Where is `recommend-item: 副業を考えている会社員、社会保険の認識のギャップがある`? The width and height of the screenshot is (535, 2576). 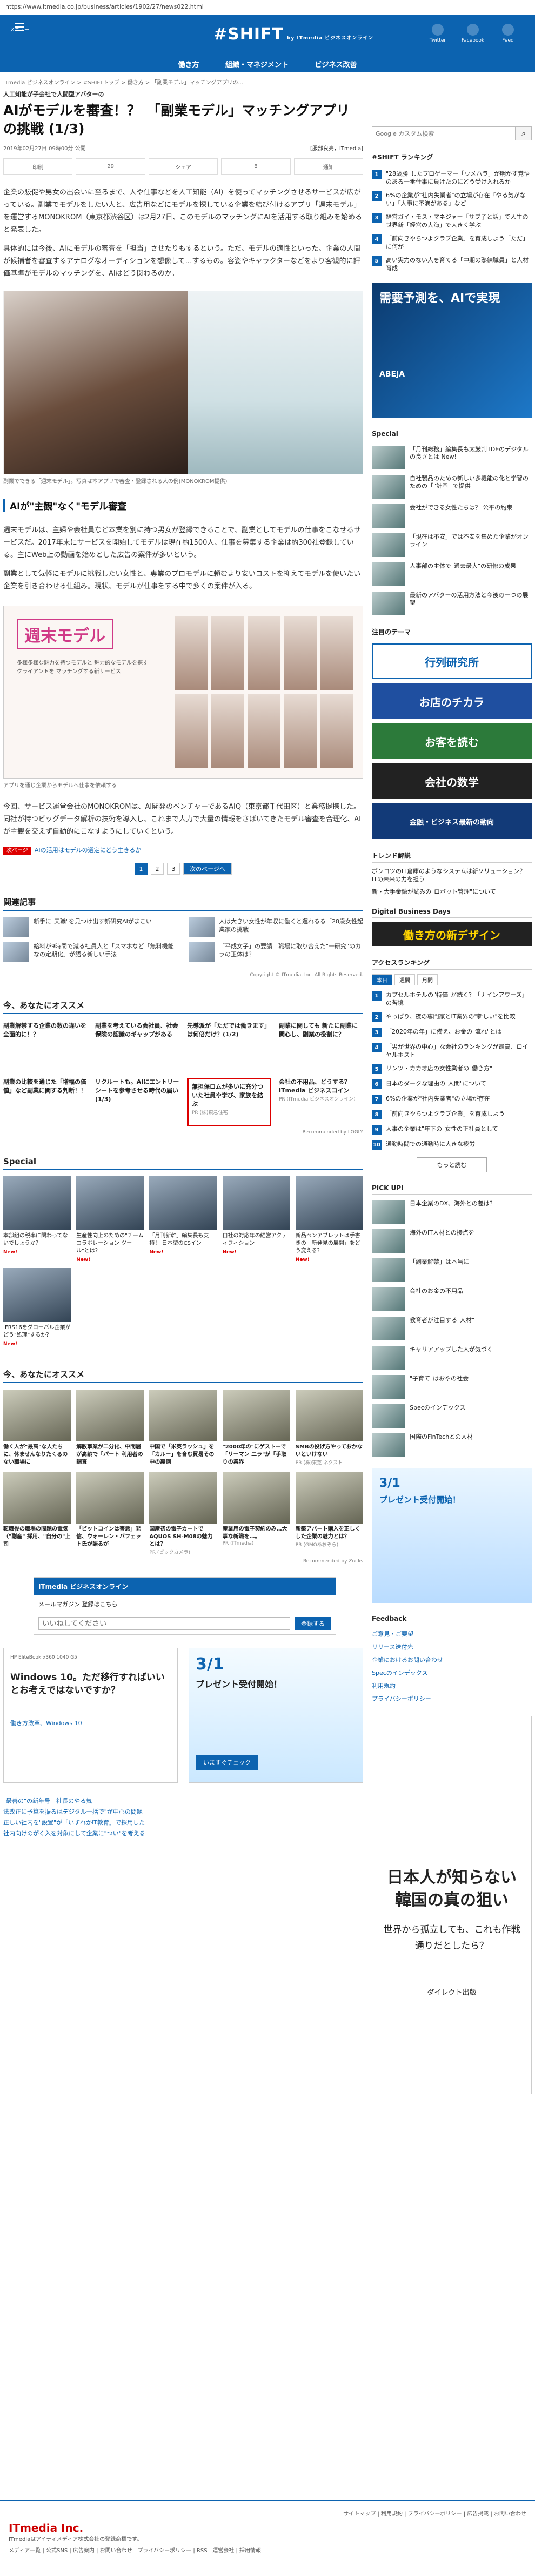 recommend-item: 副業を考えている会社員、社会保険の認識のギャップがある is located at coordinates (137, 1046).